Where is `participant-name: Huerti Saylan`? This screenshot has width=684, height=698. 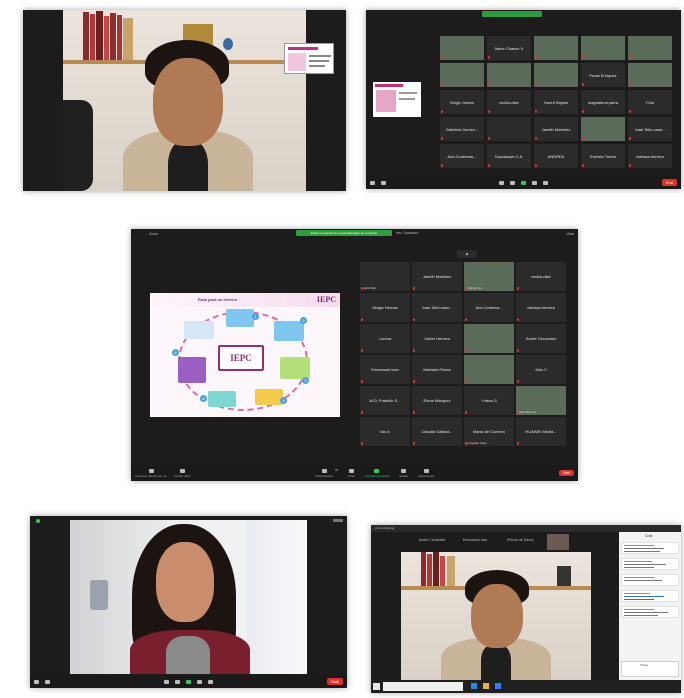 participant-name: Huerti Saylan is located at coordinates (555, 102).